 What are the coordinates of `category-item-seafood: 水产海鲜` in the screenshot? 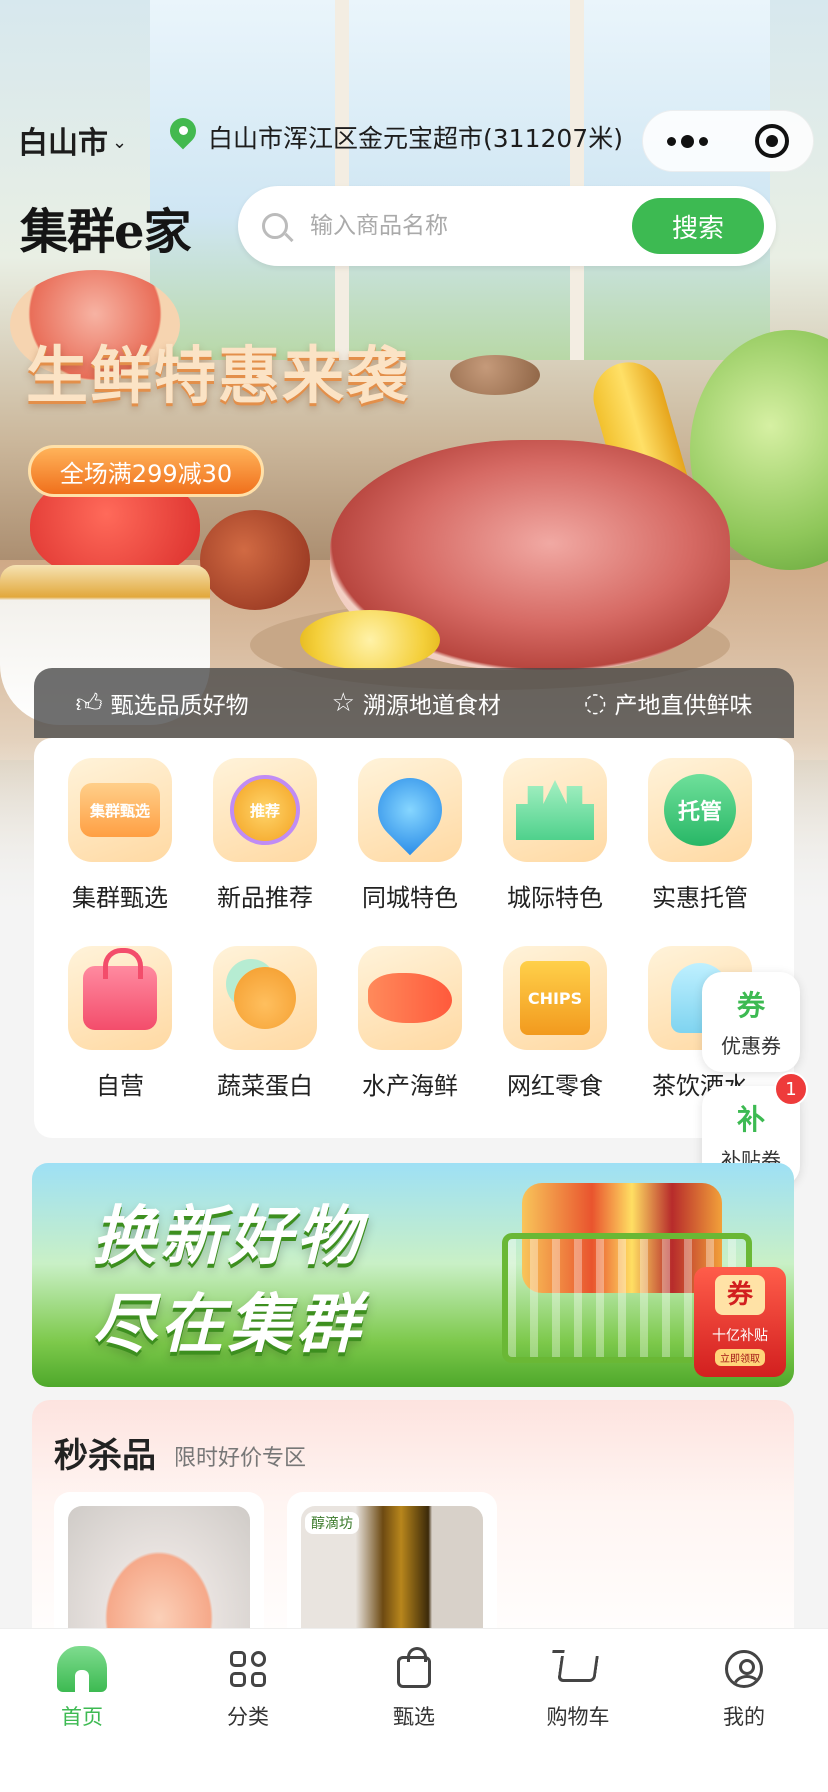 It's located at (410, 1023).